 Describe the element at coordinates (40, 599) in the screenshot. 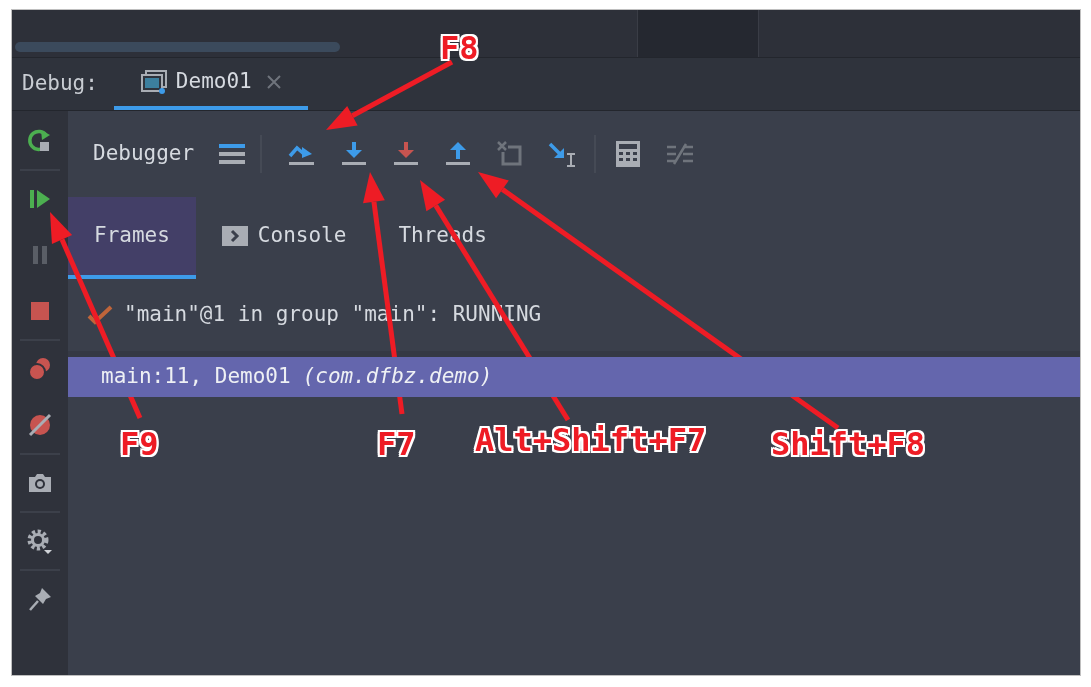

I see `pin-icon` at that location.